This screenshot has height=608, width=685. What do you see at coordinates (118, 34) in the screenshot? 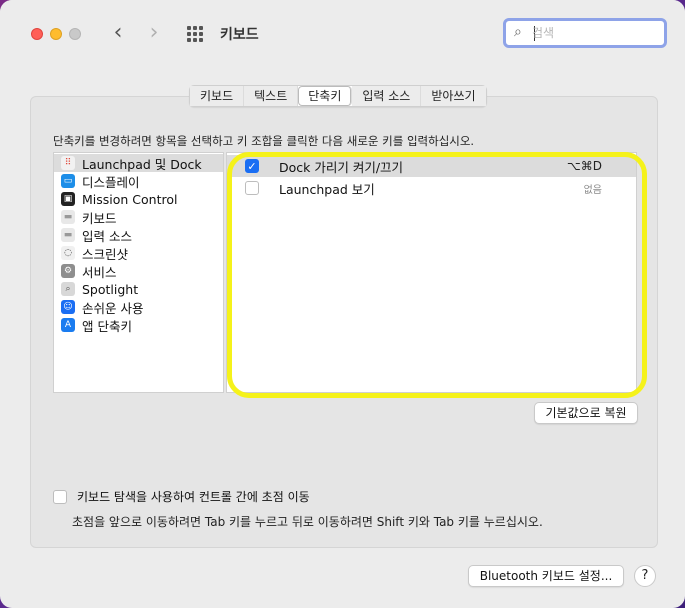
I see `back-arrow-icon: ‹` at bounding box center [118, 34].